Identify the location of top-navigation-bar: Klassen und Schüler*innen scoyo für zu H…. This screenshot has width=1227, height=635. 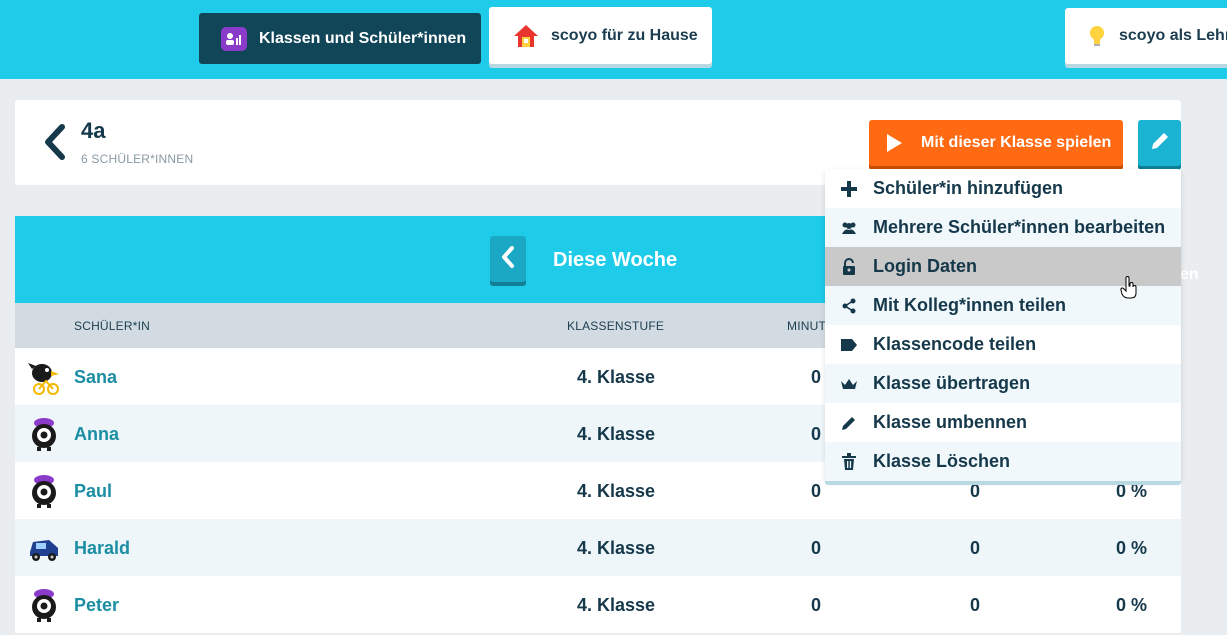
(613, 39).